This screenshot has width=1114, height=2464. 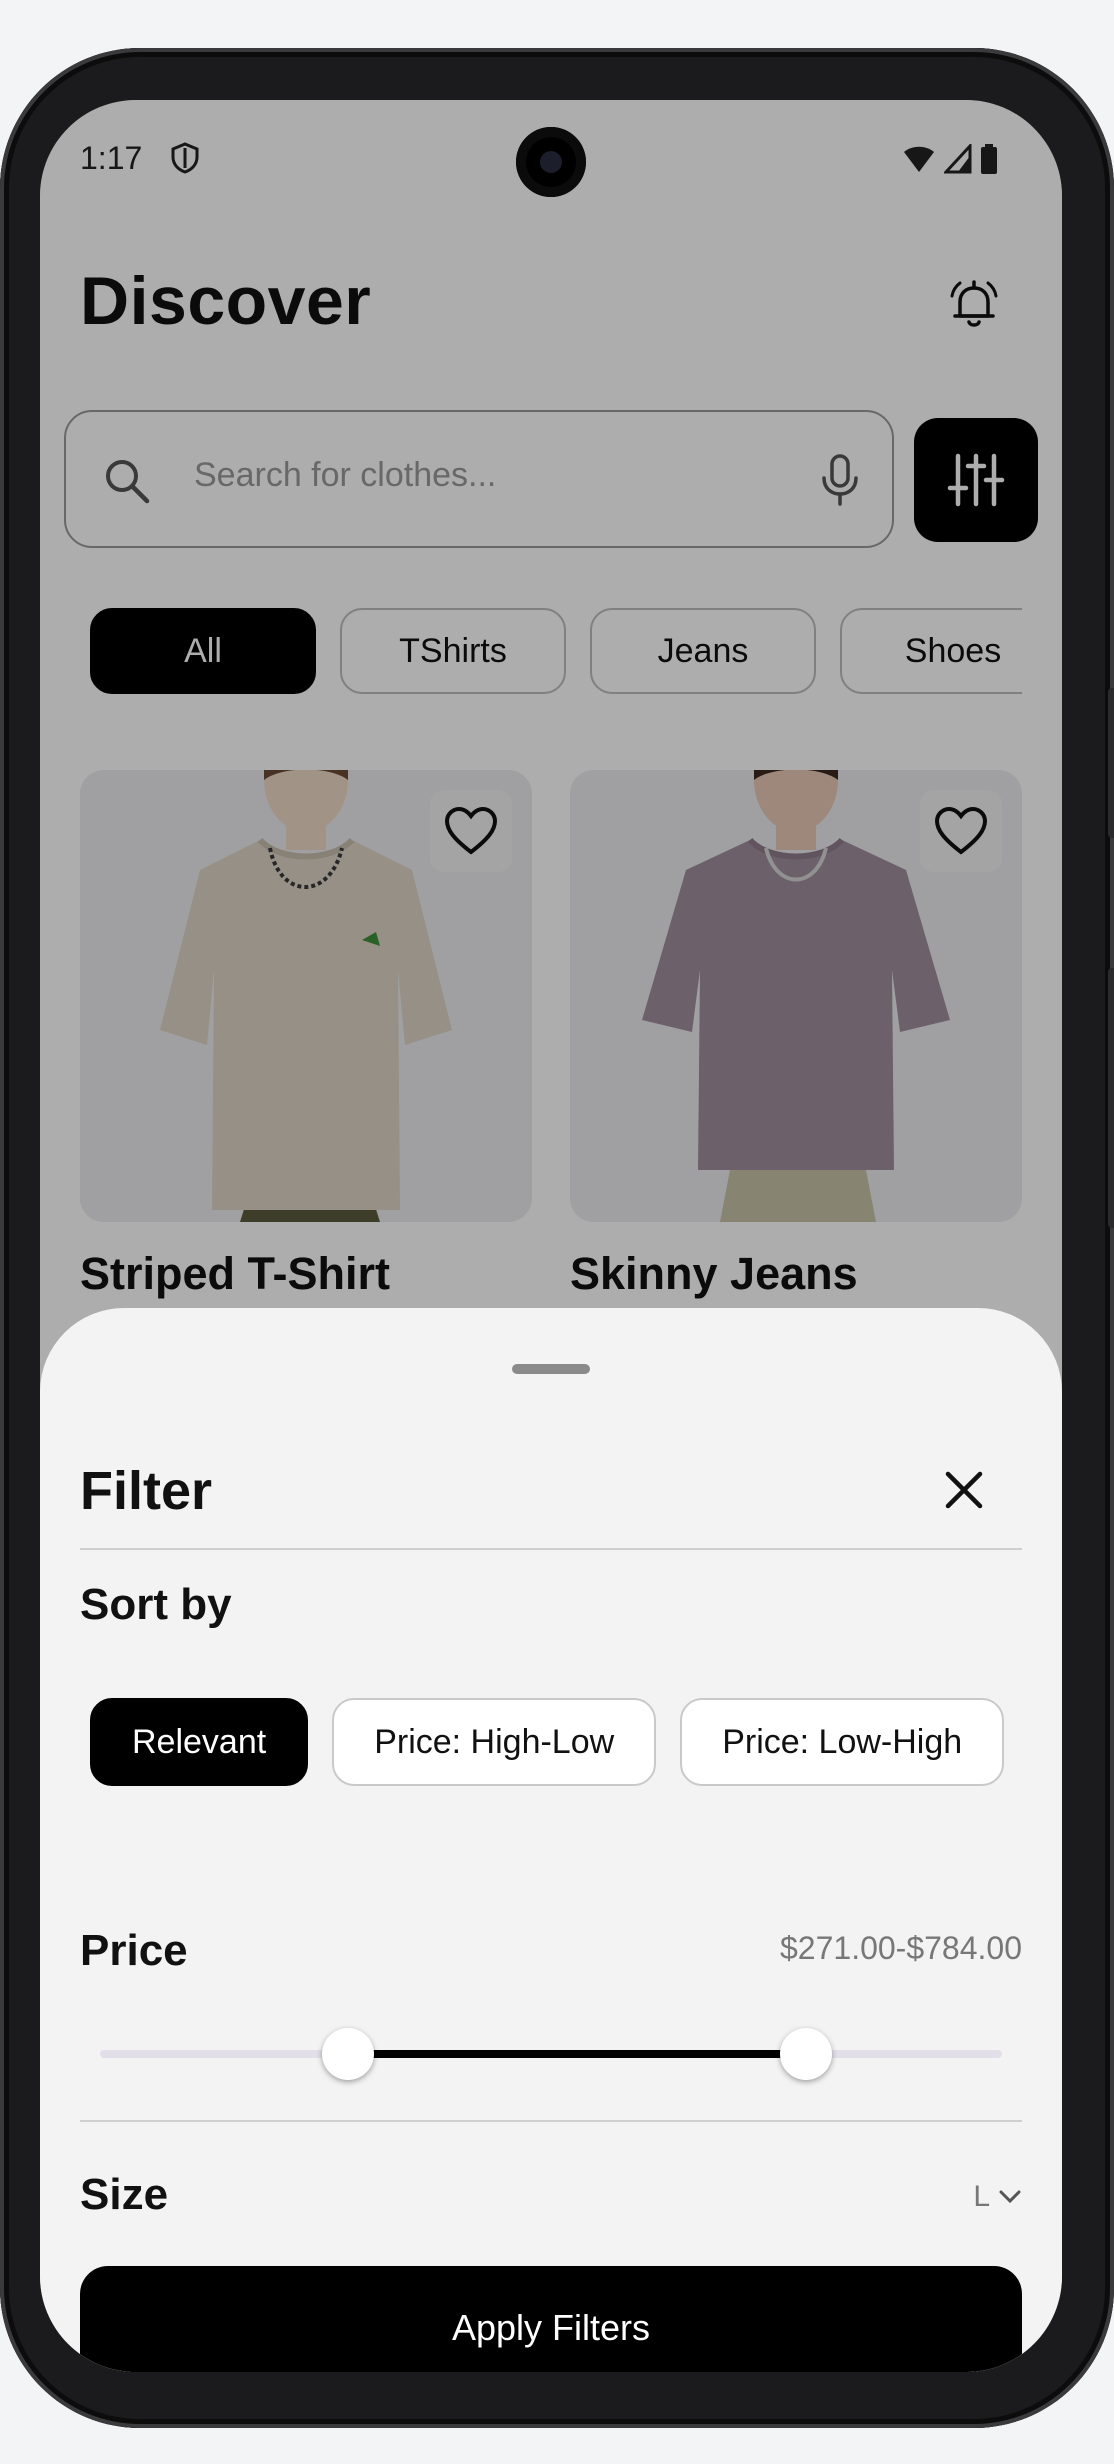 What do you see at coordinates (551, 2319) in the screenshot?
I see `apply-filters-button: Apply Filters` at bounding box center [551, 2319].